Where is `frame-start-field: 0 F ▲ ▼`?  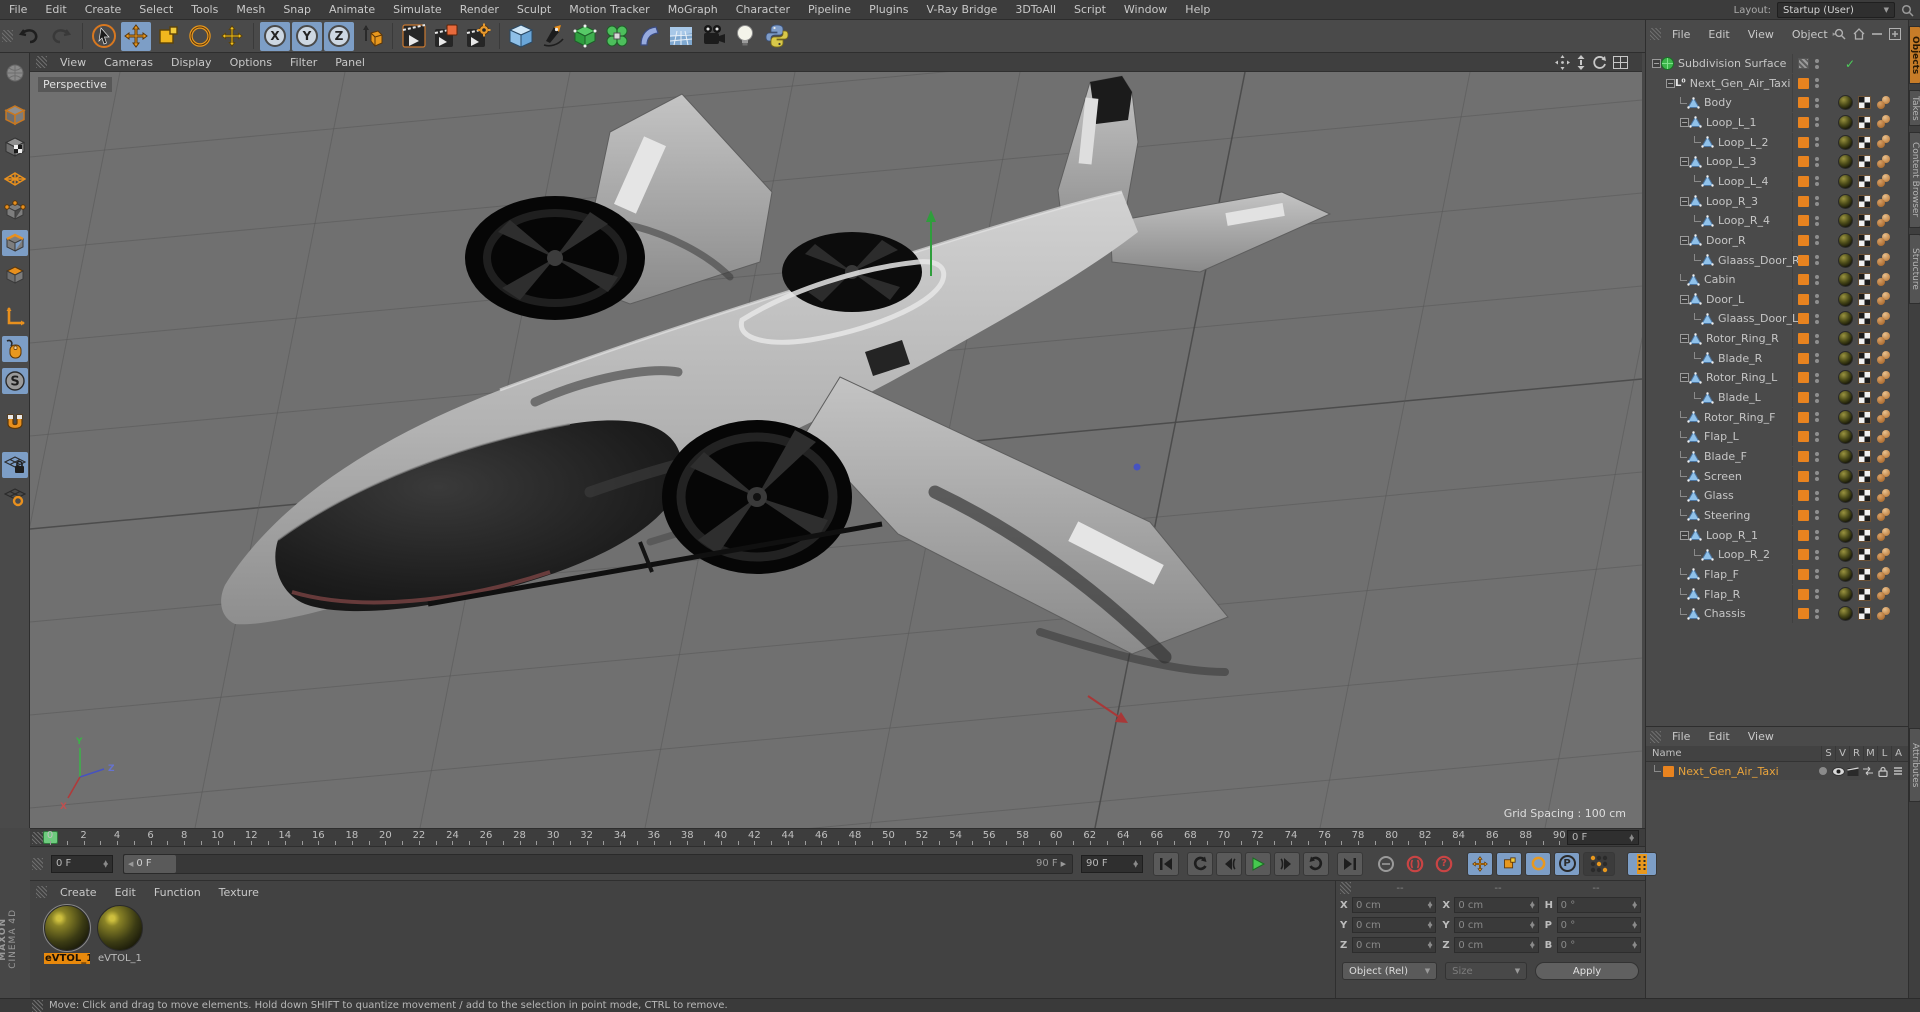 frame-start-field: 0 F ▲ ▼ is located at coordinates (82, 863).